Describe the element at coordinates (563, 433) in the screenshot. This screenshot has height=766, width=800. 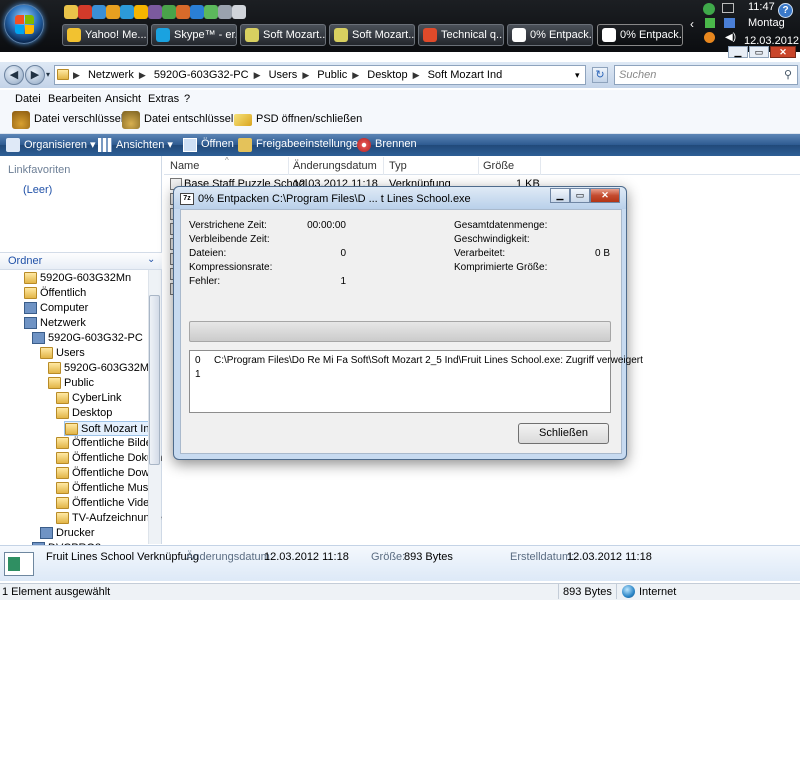
I see `close-dialog-button: Schließen` at that location.